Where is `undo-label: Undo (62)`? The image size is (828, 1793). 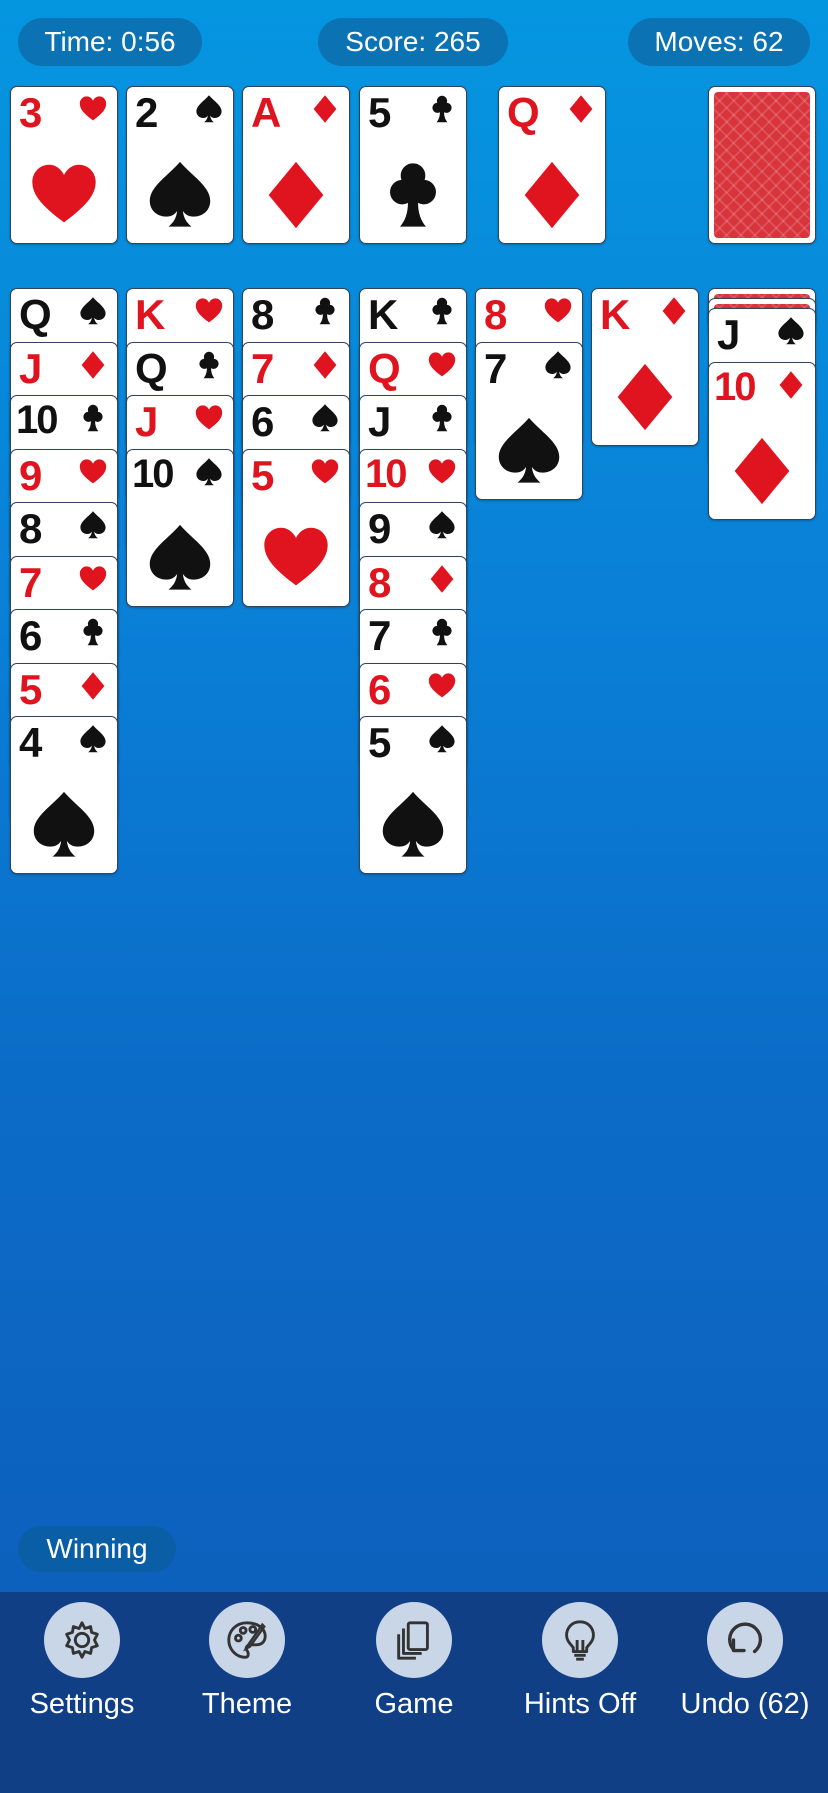 undo-label: Undo (62) is located at coordinates (745, 1704).